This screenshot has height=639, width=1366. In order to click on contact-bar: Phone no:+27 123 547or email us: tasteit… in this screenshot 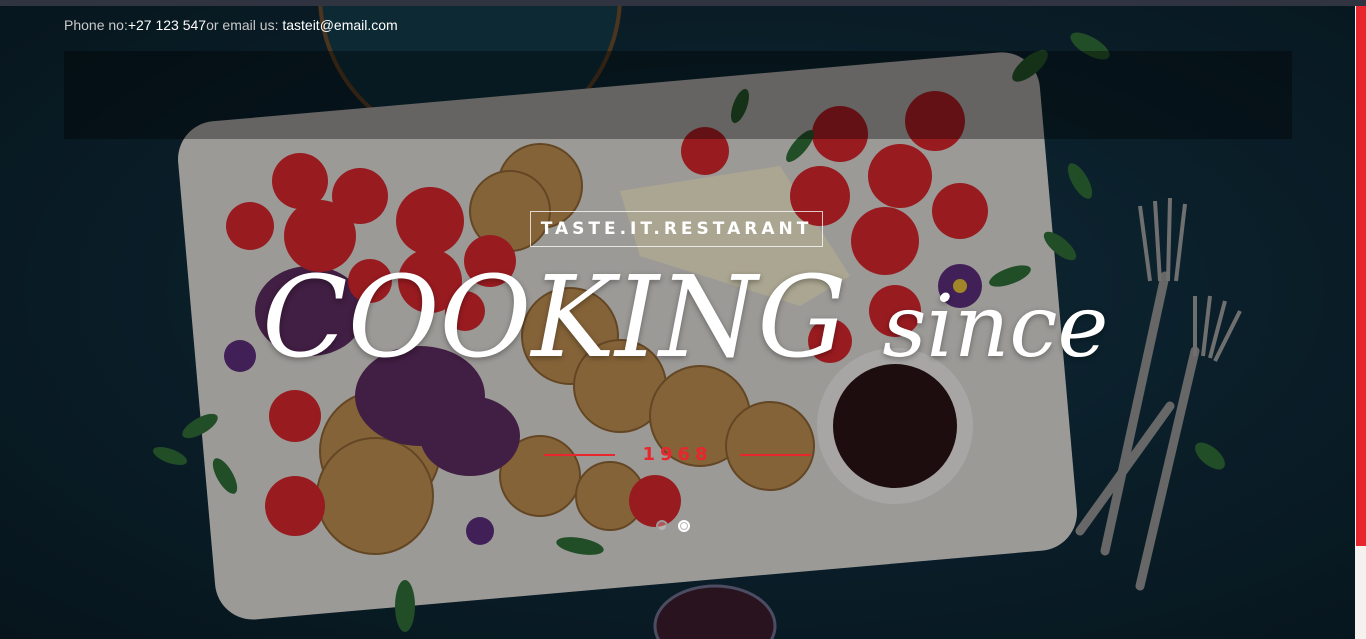, I will do `click(231, 25)`.